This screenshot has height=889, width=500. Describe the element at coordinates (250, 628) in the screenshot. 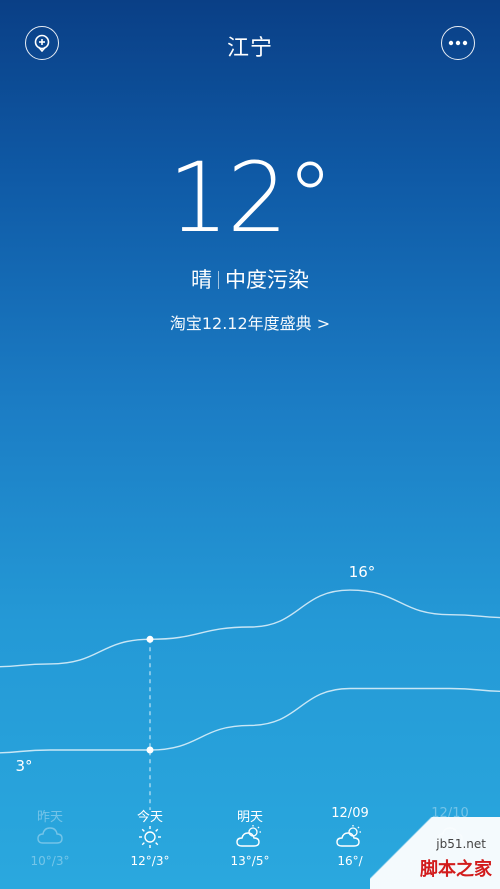

I see `high-temp-line` at that location.